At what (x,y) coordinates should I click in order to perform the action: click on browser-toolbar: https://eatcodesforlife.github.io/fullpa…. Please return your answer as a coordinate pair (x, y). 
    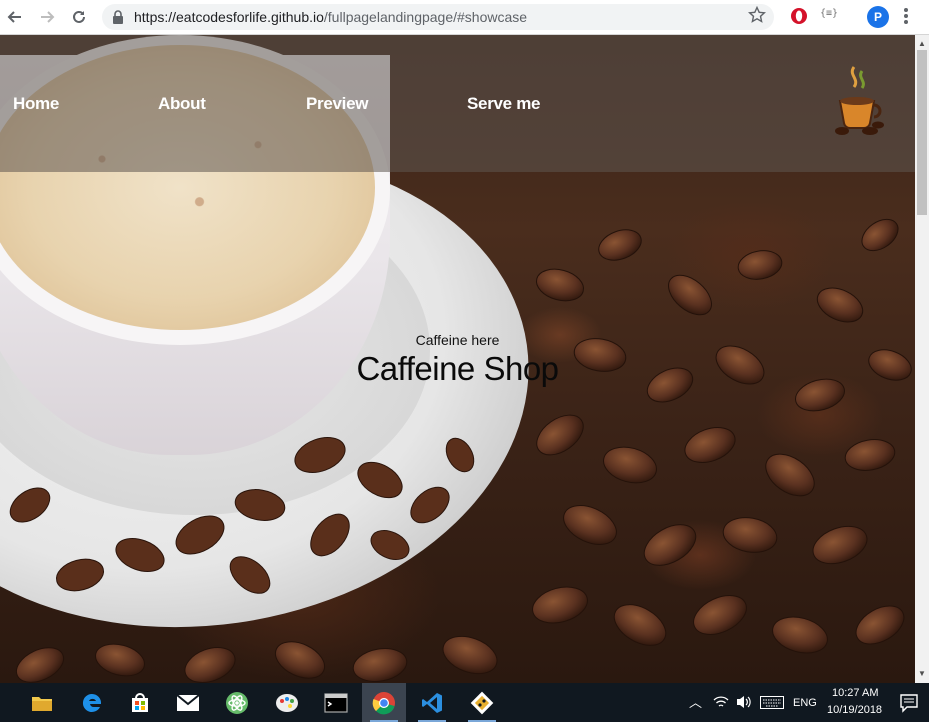
    Looking at the image, I should click on (464, 17).